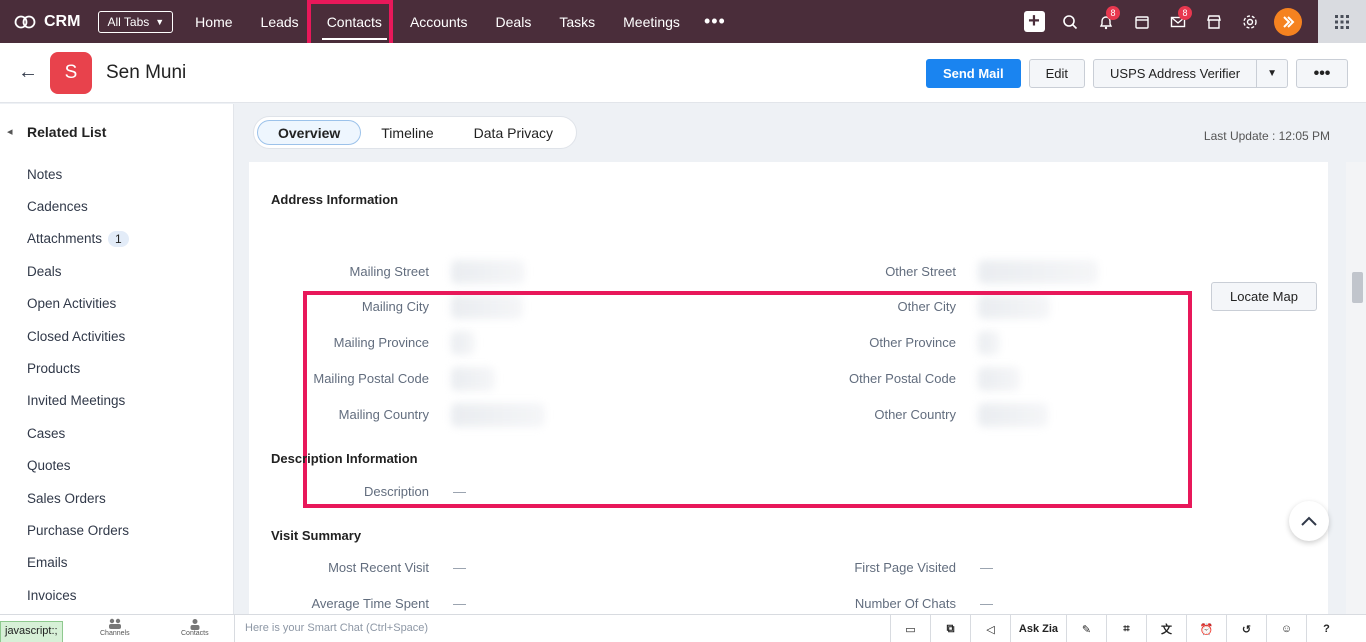 This screenshot has width=1366, height=642. What do you see at coordinates (78, 498) in the screenshot?
I see `related-sales-orders: Sales Orders` at bounding box center [78, 498].